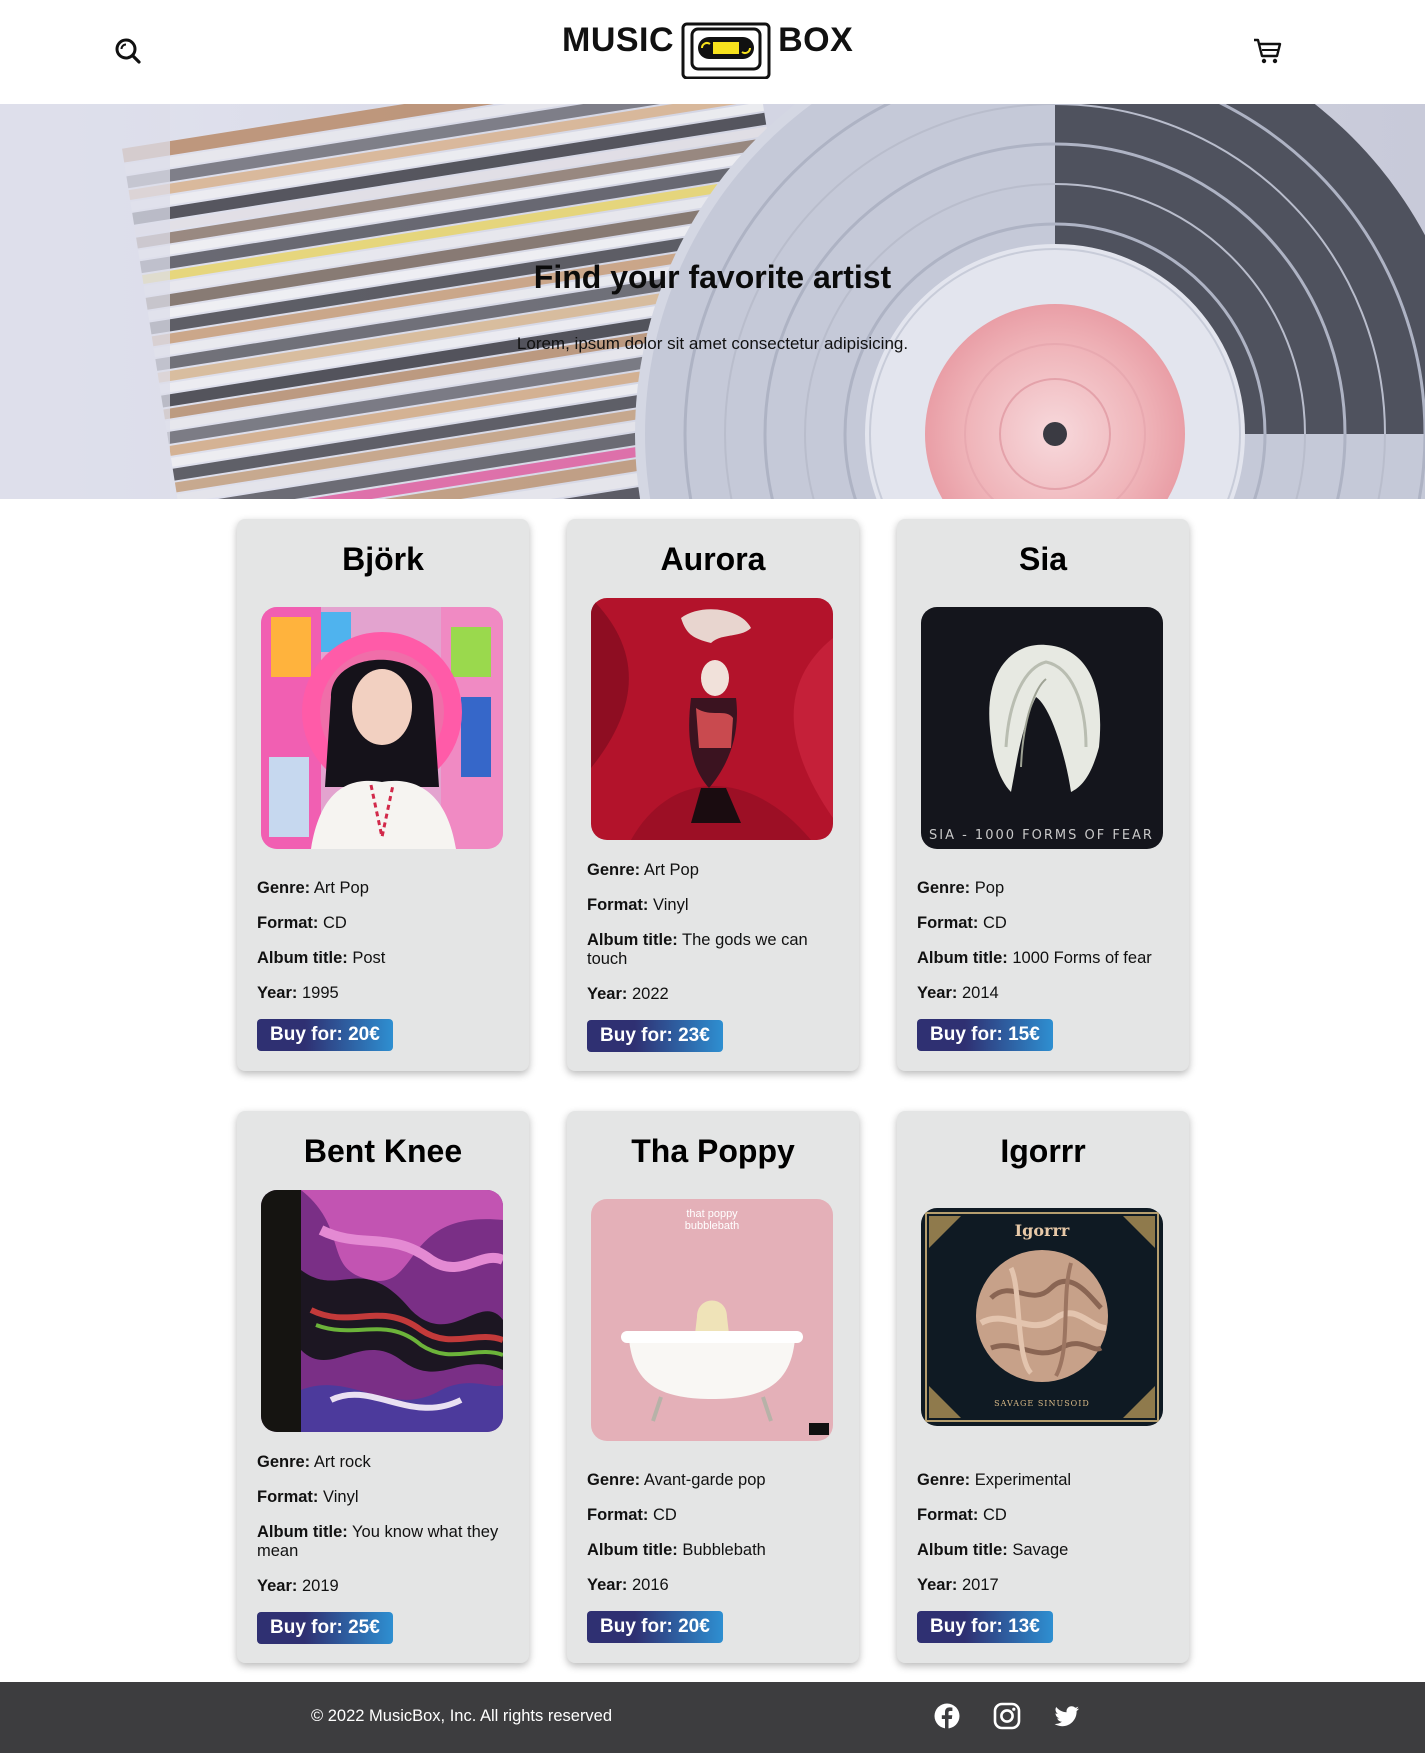 The image size is (1425, 1753). I want to click on artist-name: Tha Poppy, so click(713, 1151).